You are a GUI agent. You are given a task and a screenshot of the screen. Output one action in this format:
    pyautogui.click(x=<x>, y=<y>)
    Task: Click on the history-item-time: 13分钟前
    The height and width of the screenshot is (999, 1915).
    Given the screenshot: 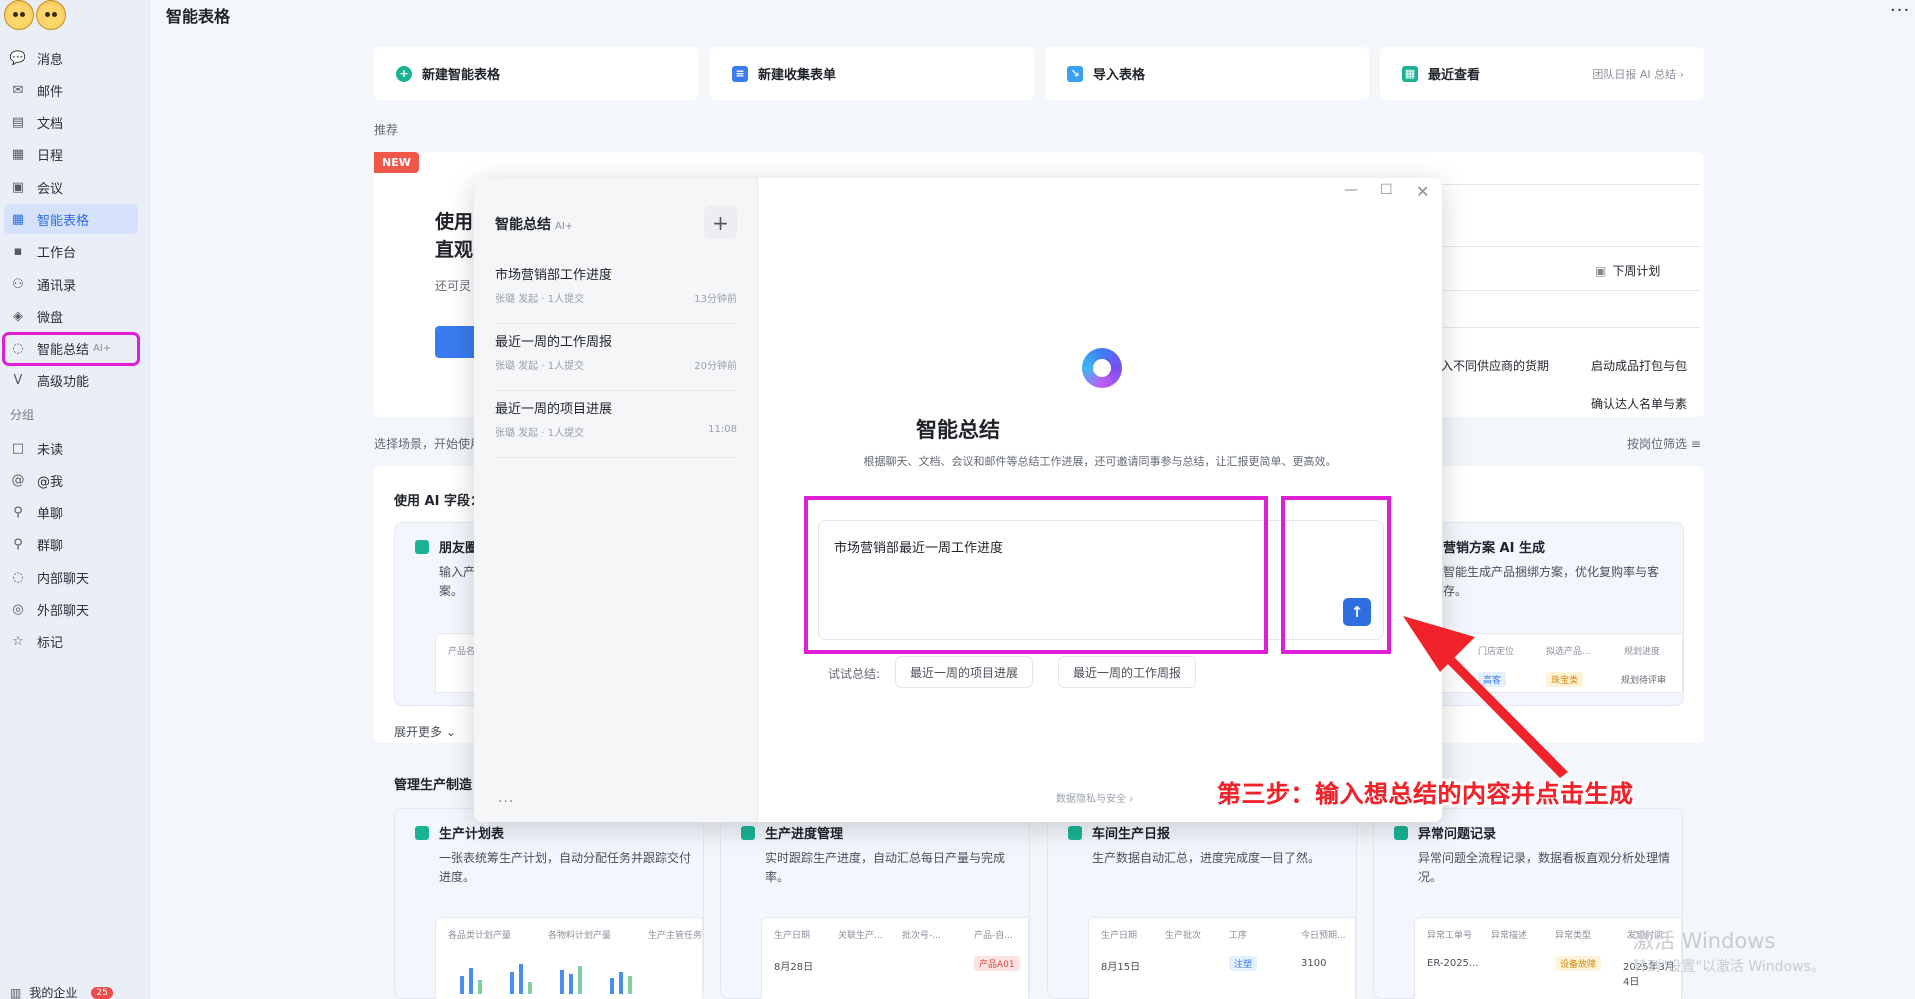 What is the action you would take?
    pyautogui.click(x=715, y=299)
    